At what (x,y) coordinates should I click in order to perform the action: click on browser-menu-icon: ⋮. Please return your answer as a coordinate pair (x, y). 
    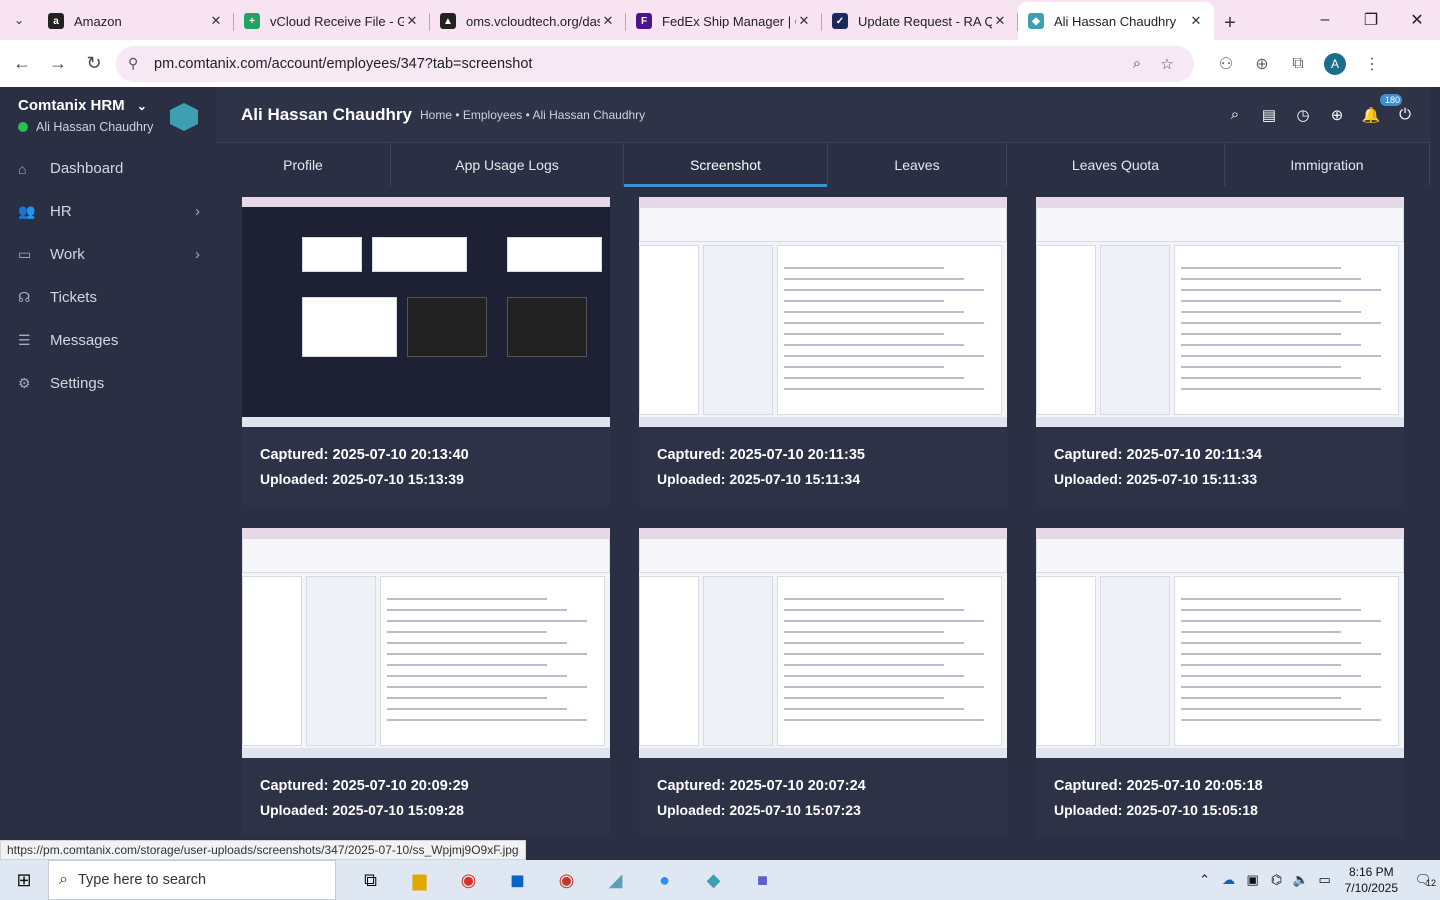
    Looking at the image, I should click on (1372, 64).